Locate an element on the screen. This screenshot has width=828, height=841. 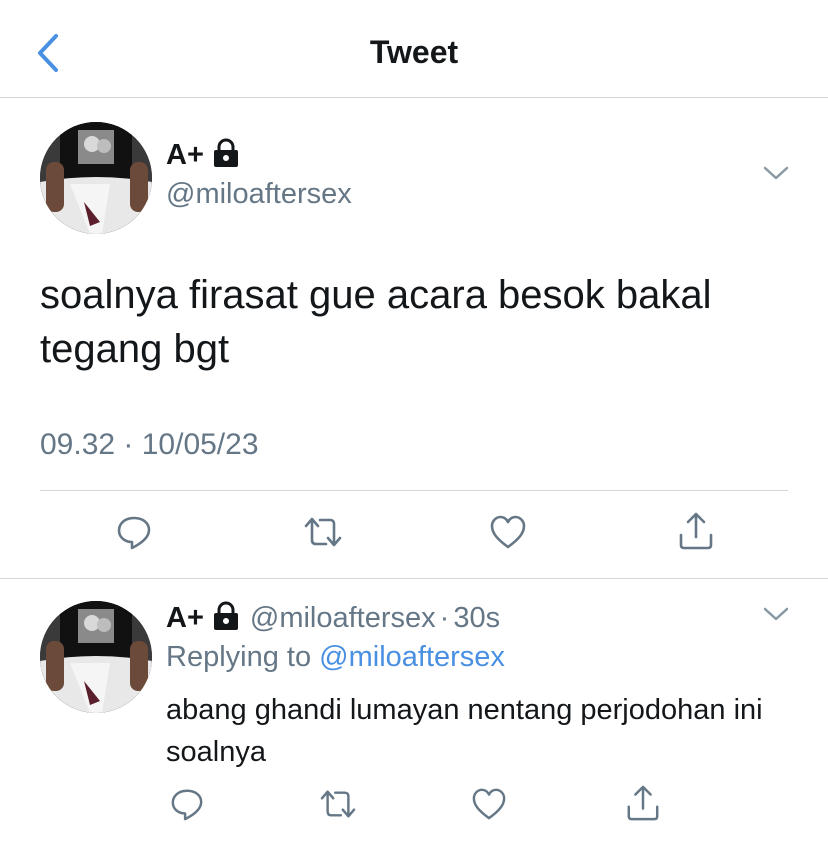
page-title: Tweet is located at coordinates (414, 52).